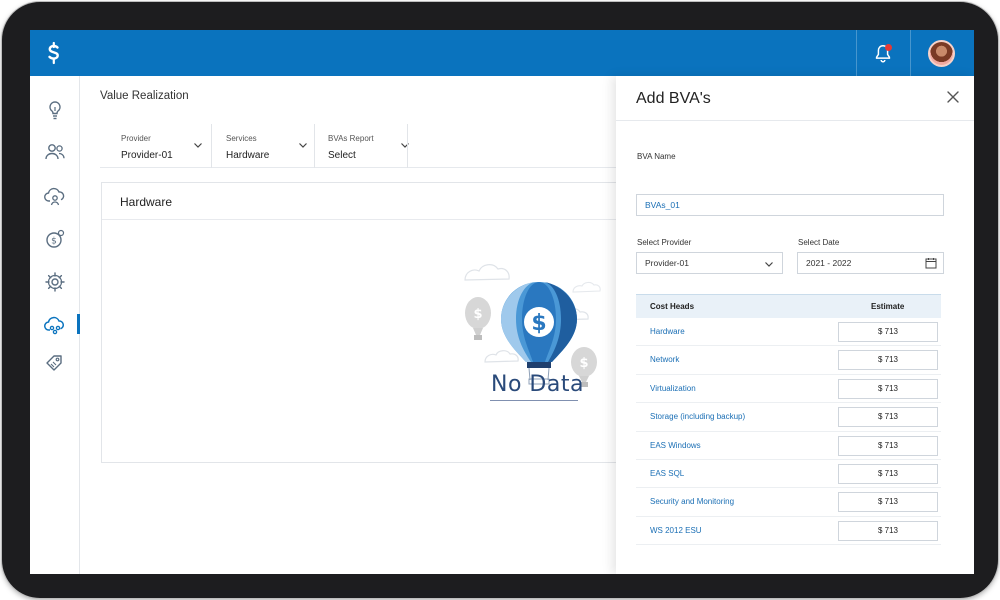 The width and height of the screenshot is (1000, 600). What do you see at coordinates (55, 282) in the screenshot?
I see `gear-cog-icon` at bounding box center [55, 282].